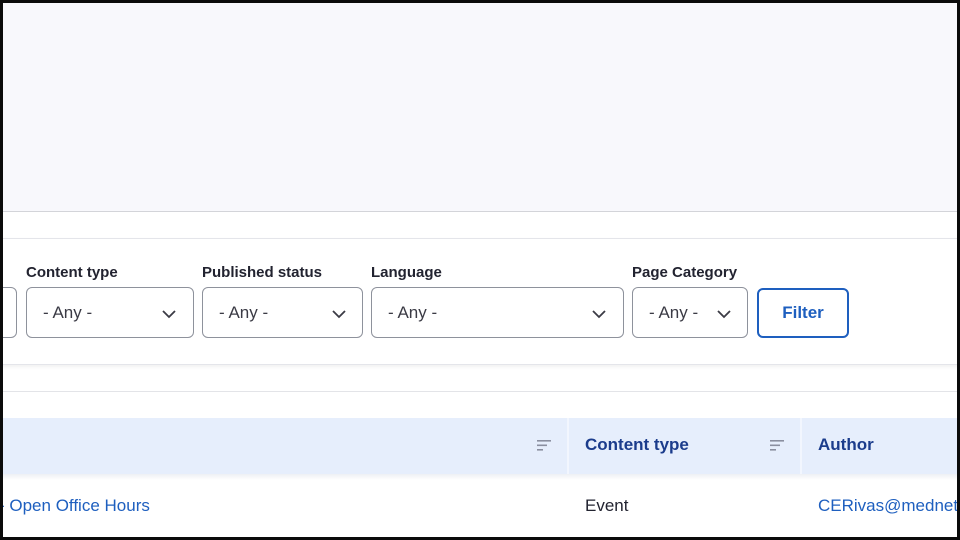 Image resolution: width=960 pixels, height=540 pixels. I want to click on language-select: - Any -, so click(497, 312).